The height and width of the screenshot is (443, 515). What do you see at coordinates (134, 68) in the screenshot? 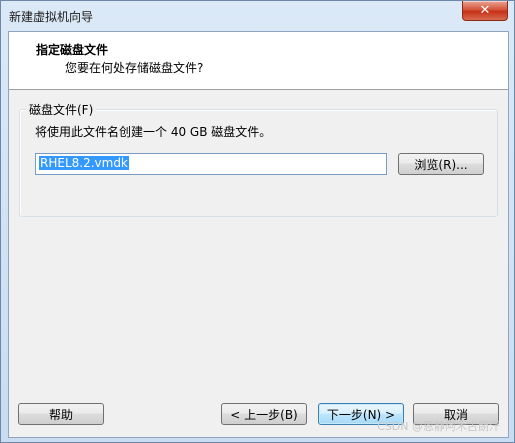
I see `page-subtitle: 您要在何处存储磁盘文件?` at bounding box center [134, 68].